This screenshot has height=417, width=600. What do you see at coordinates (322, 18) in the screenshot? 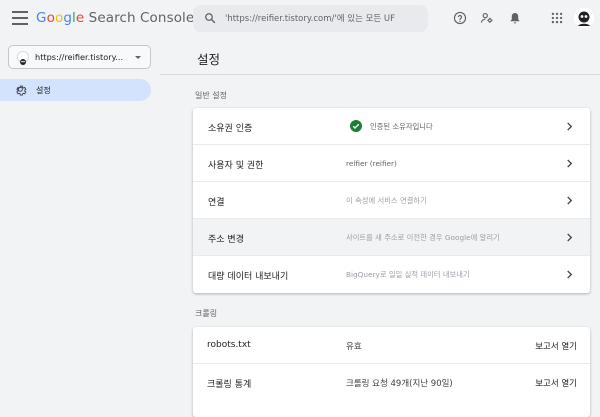
I see `search-input` at bounding box center [322, 18].